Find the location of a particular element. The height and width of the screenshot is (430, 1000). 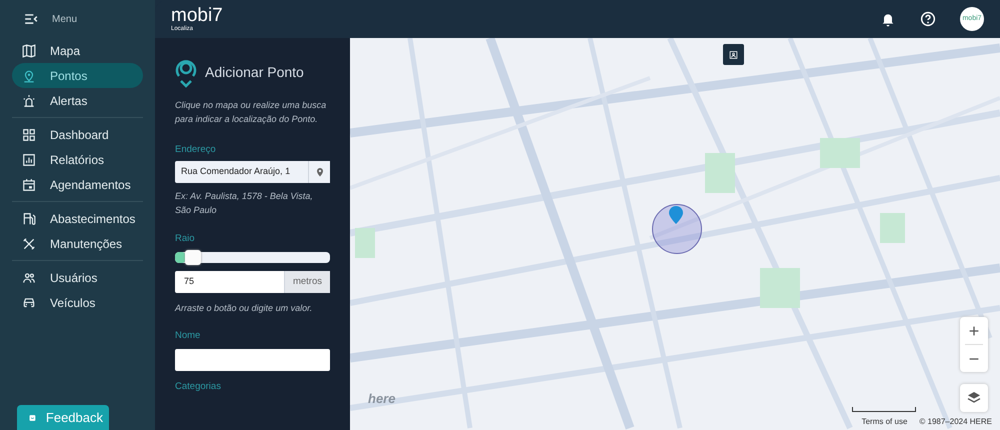

name-field is located at coordinates (252, 359).